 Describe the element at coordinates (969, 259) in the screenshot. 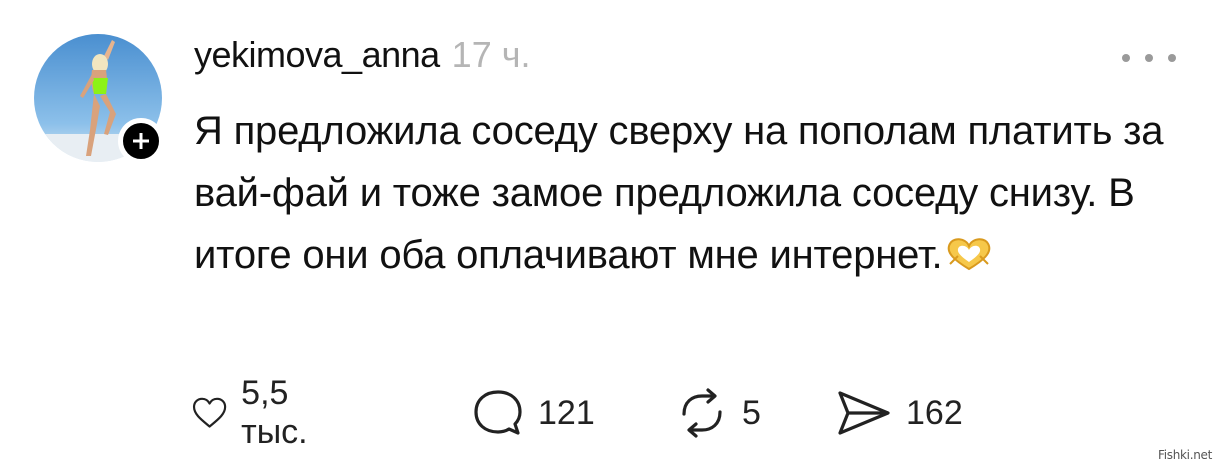

I see `heart-hands-emoji-icon` at that location.